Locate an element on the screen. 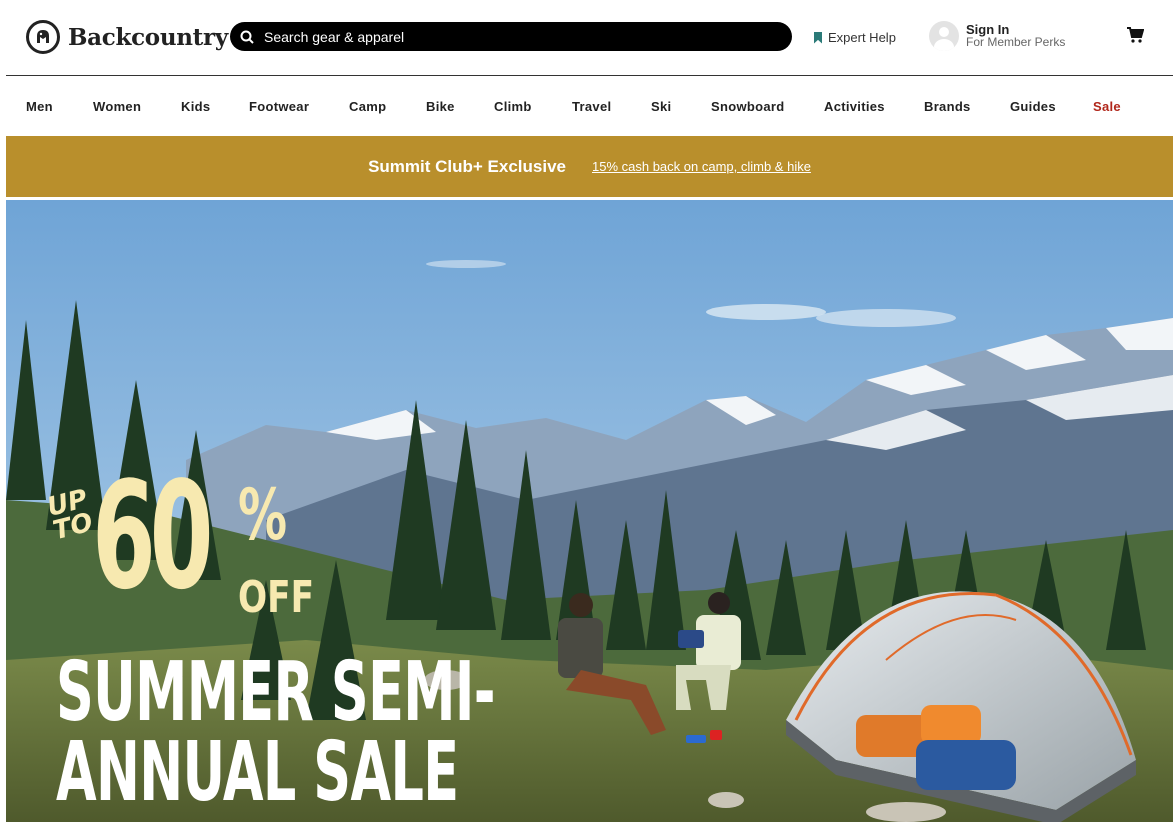 The image size is (1173, 822). nav-item-climb: Climb is located at coordinates (513, 106).